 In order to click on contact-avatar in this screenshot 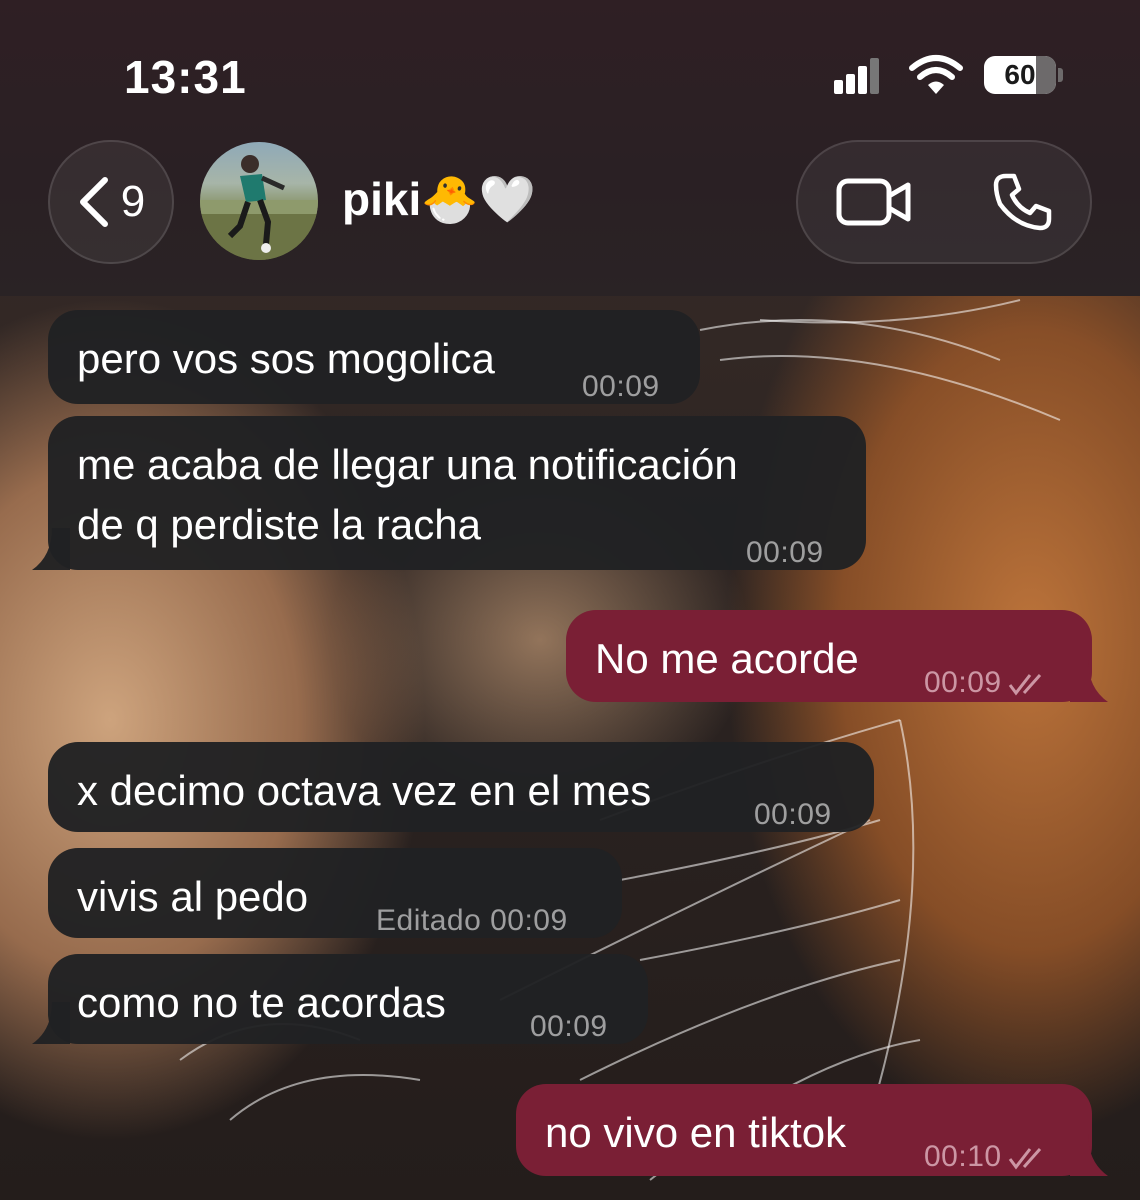, I will do `click(259, 201)`.